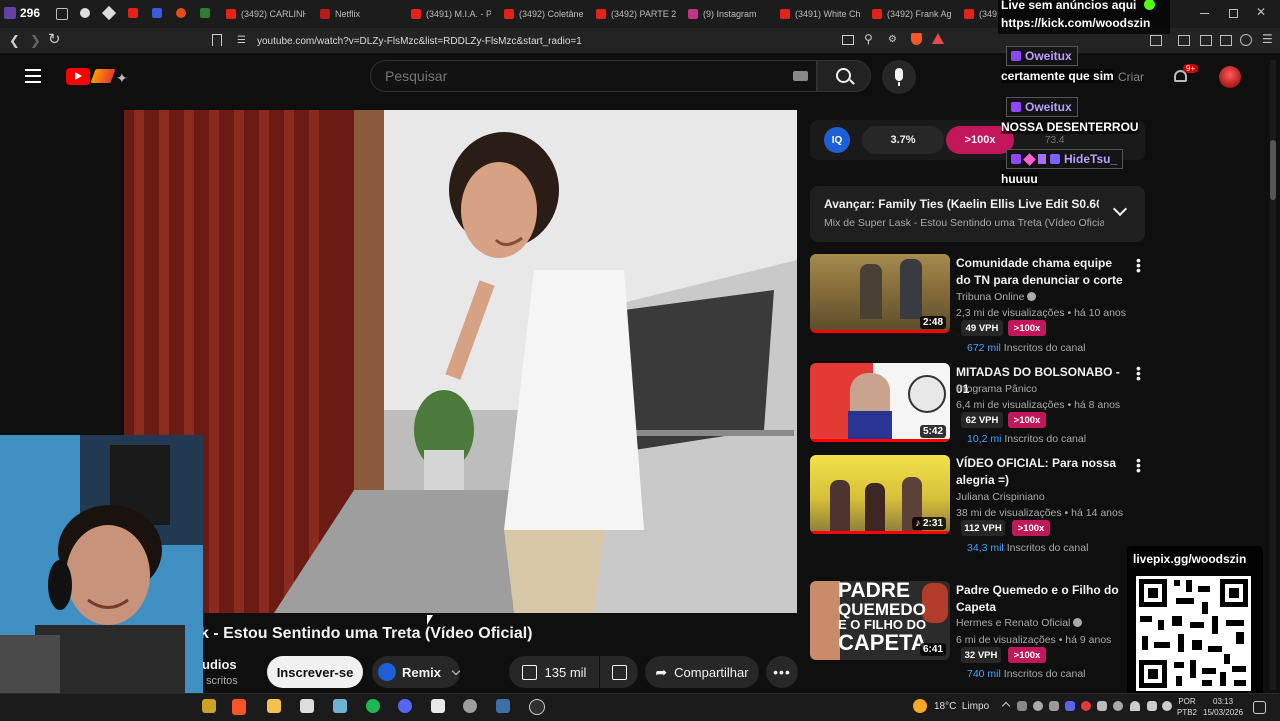 The height and width of the screenshot is (721, 1280). What do you see at coordinates (102, 76) in the screenshot?
I see `youtube-logo: ✦` at bounding box center [102, 76].